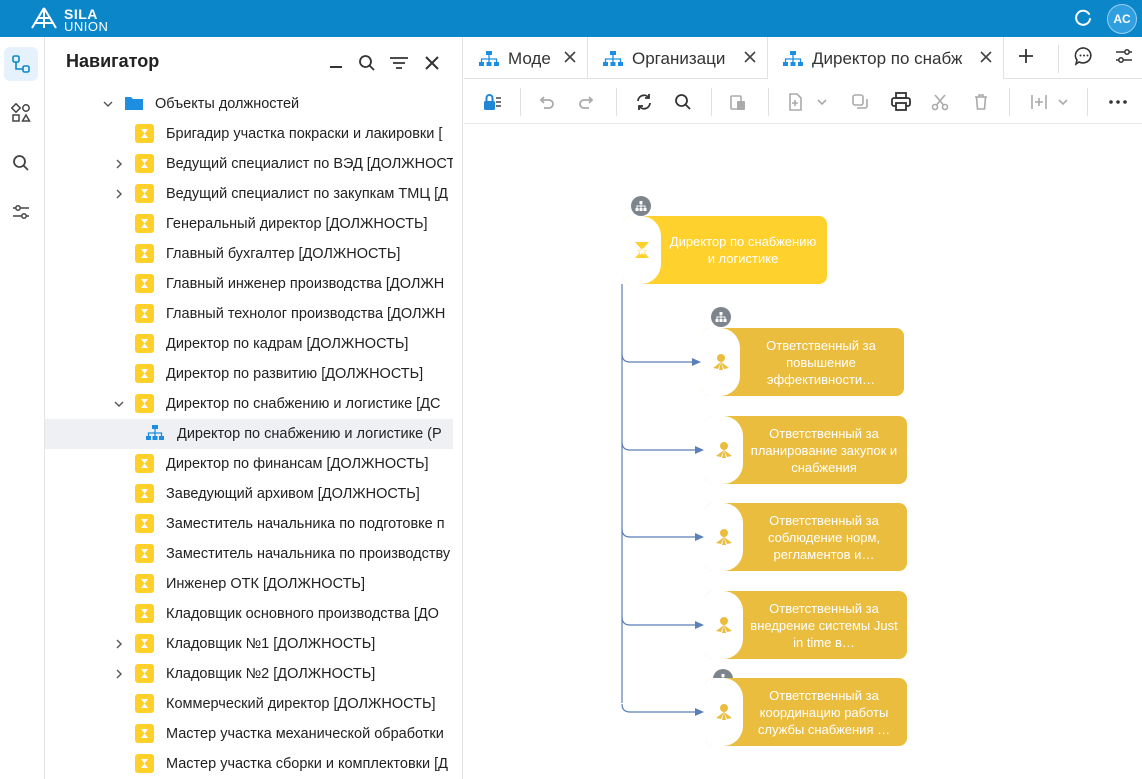  What do you see at coordinates (249, 344) in the screenshot?
I see `tree-row: Директор по кадрам [ДОЛЖНОСТЬ]` at bounding box center [249, 344].